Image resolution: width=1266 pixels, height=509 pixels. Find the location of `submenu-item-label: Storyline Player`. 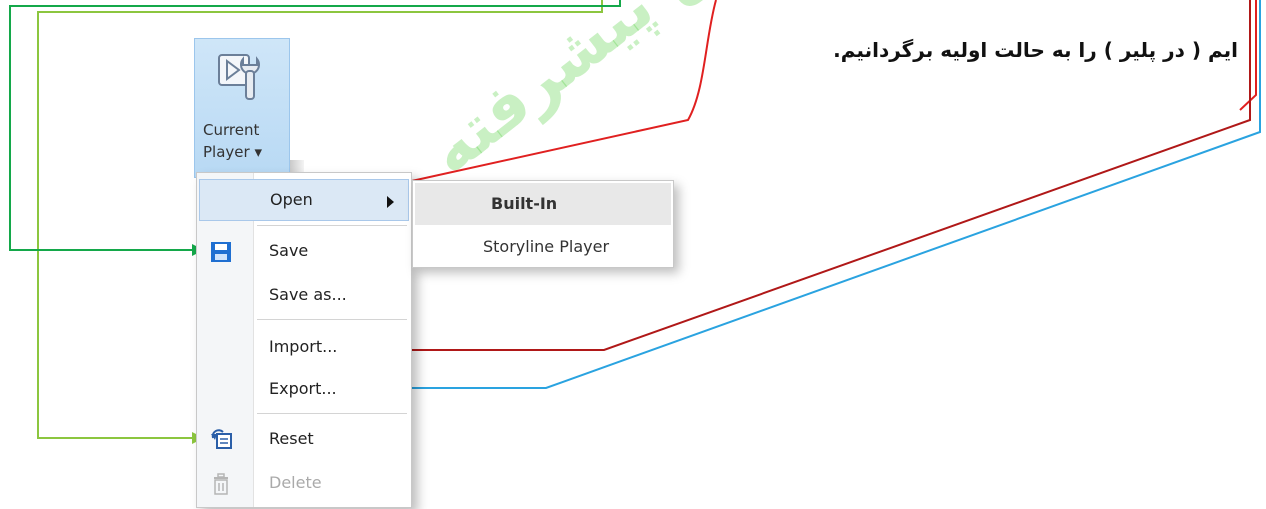

submenu-item-label: Storyline Player is located at coordinates (546, 246).